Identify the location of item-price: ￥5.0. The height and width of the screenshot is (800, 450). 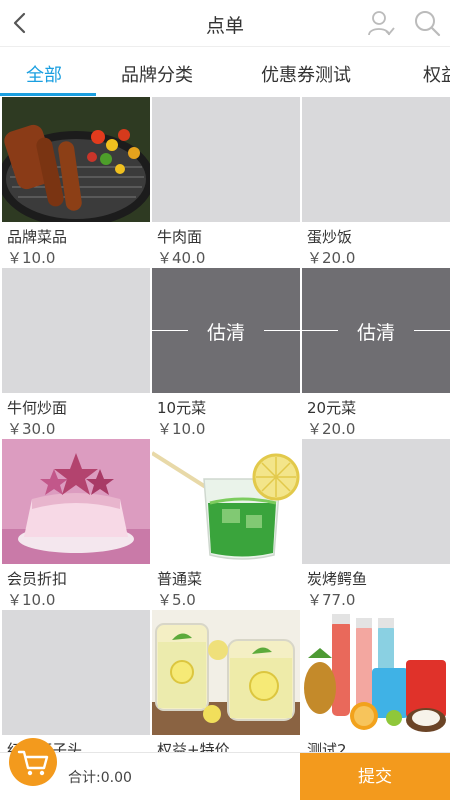
(176, 600).